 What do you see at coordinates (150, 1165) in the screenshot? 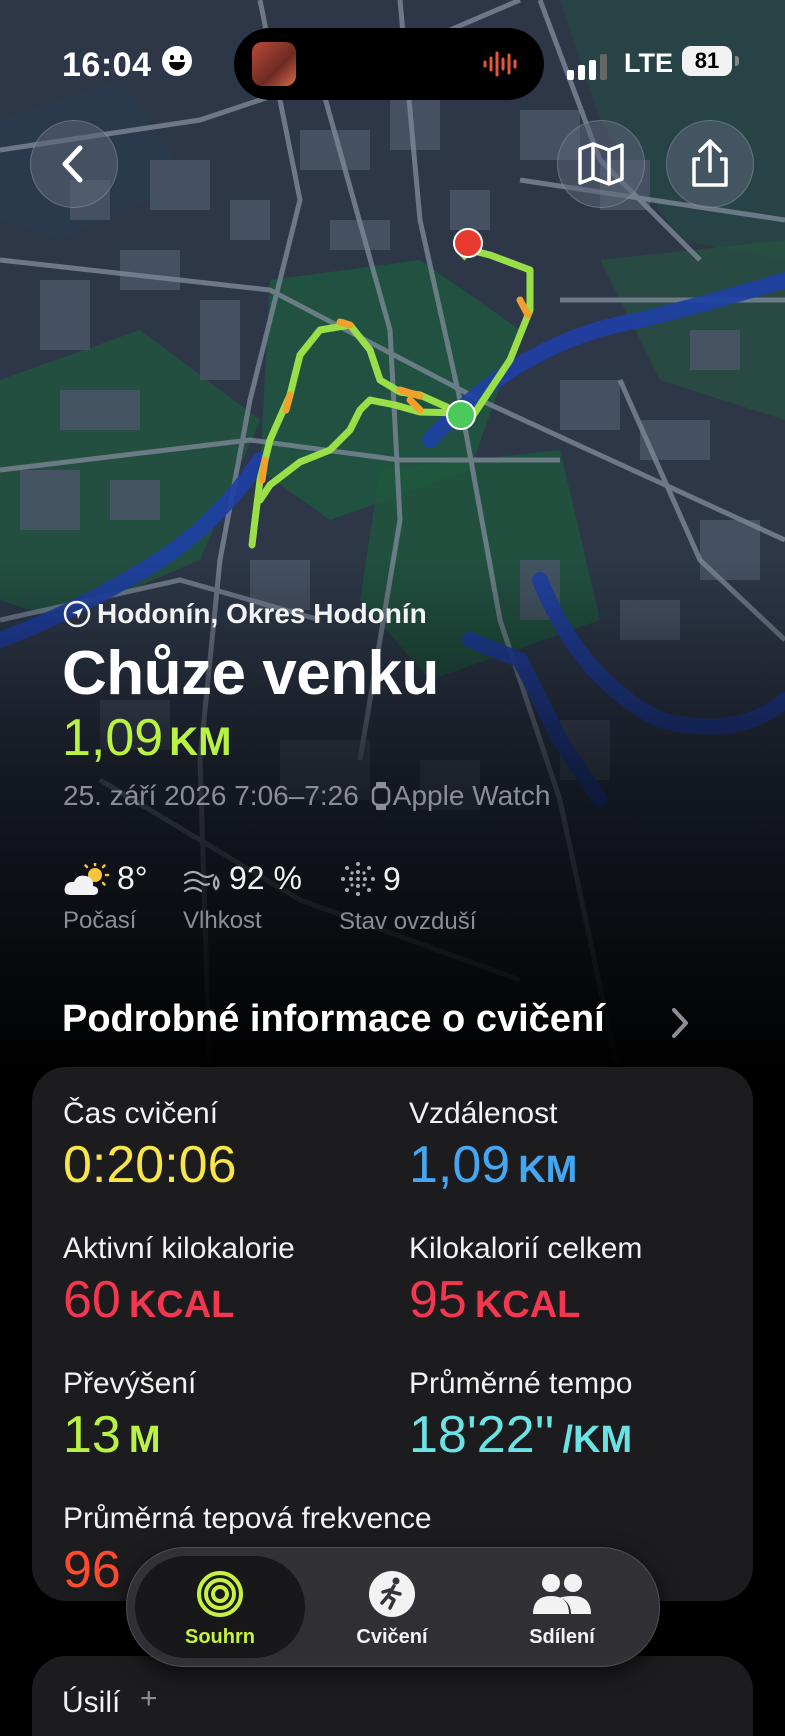
I see `metric-value: 0:20:06` at bounding box center [150, 1165].